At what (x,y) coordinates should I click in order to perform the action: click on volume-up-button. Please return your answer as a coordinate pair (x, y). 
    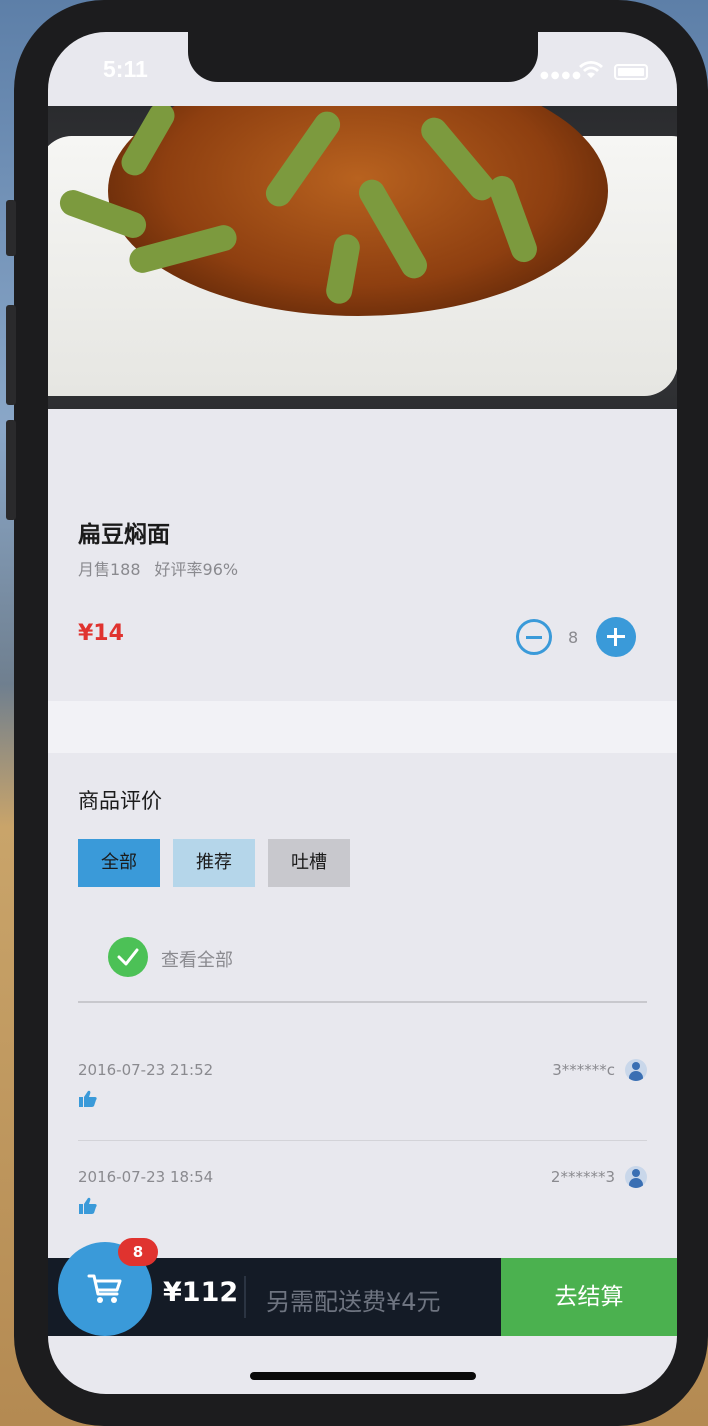
    Looking at the image, I should click on (11, 355).